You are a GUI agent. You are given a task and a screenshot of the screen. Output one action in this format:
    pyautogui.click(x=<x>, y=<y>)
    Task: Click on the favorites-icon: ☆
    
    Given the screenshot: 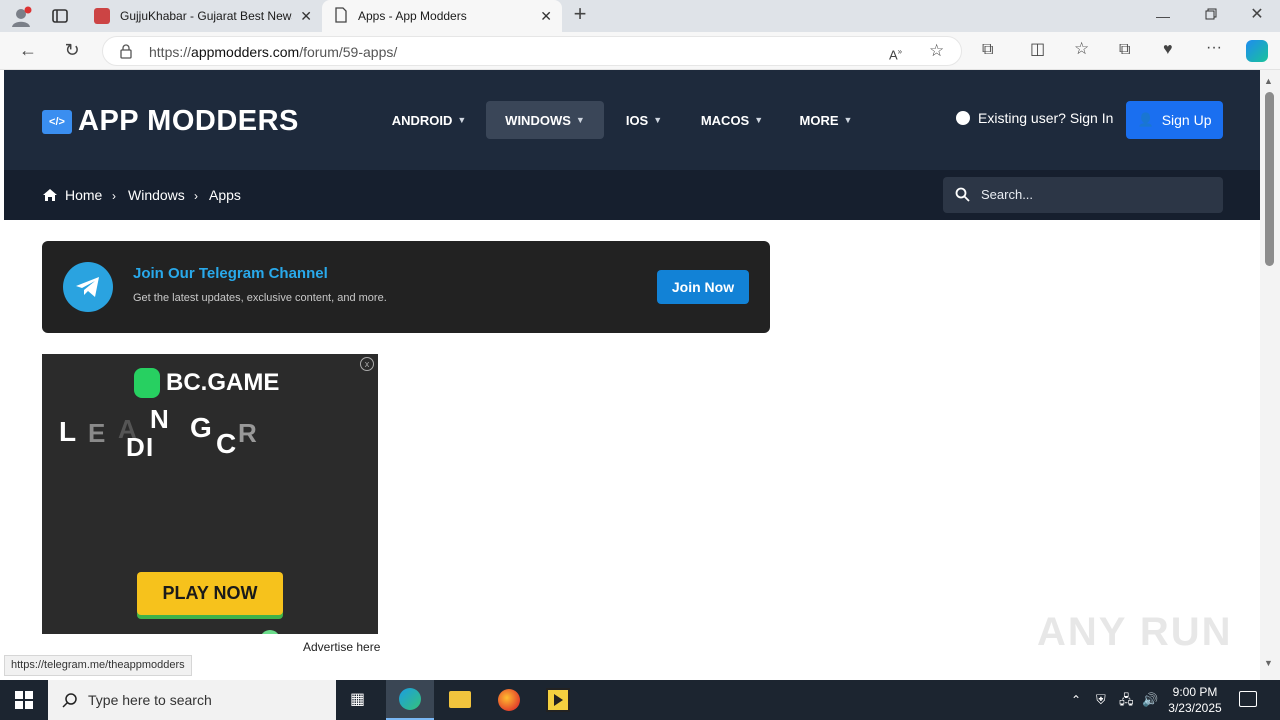 What is the action you would take?
    pyautogui.click(x=1081, y=48)
    